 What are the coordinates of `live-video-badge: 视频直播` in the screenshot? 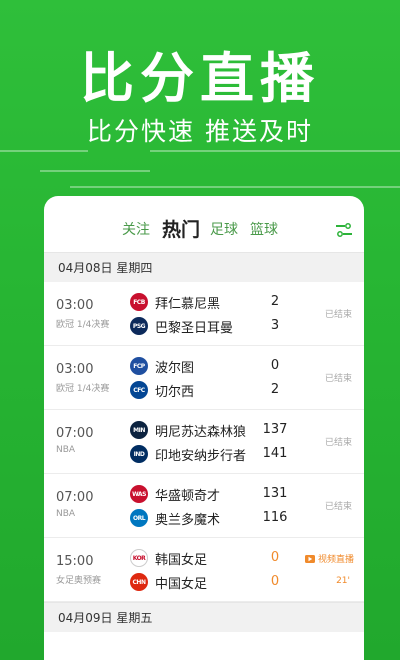 It's located at (329, 558).